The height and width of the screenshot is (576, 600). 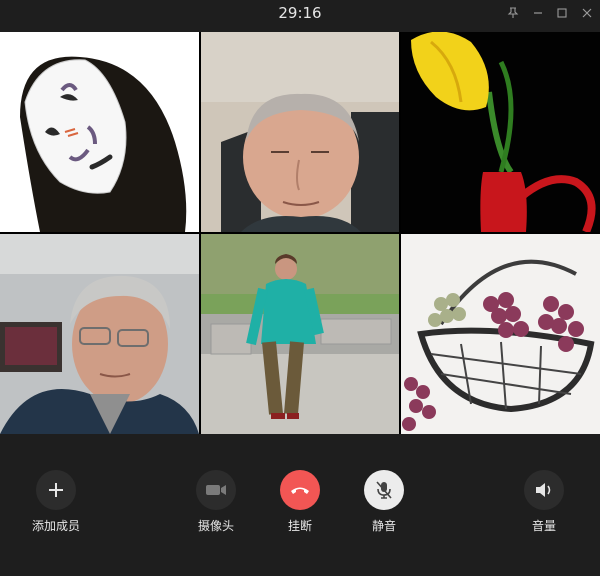 I want to click on phone-hangup-icon, so click(x=300, y=490).